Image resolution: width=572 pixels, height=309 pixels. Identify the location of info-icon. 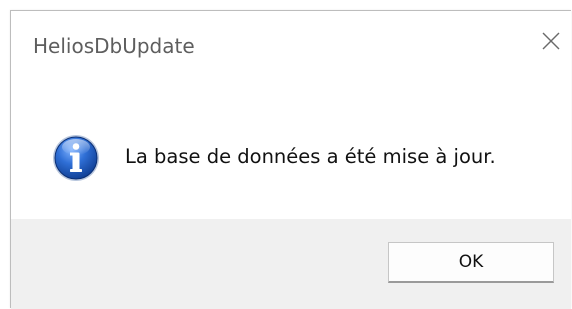
(76, 158).